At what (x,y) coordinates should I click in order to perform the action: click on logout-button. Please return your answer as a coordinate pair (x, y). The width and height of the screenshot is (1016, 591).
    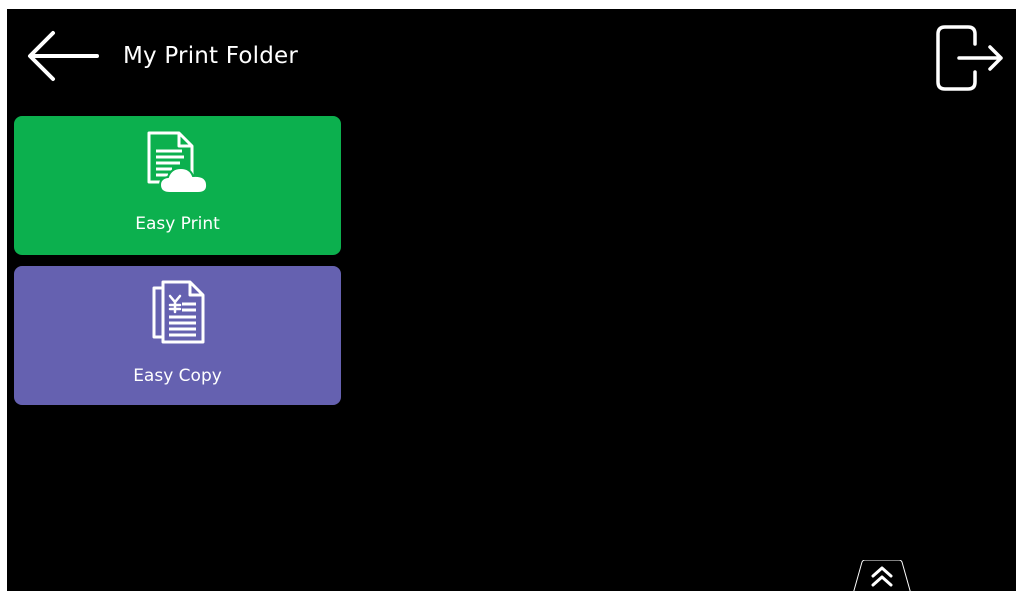
    Looking at the image, I should click on (969, 58).